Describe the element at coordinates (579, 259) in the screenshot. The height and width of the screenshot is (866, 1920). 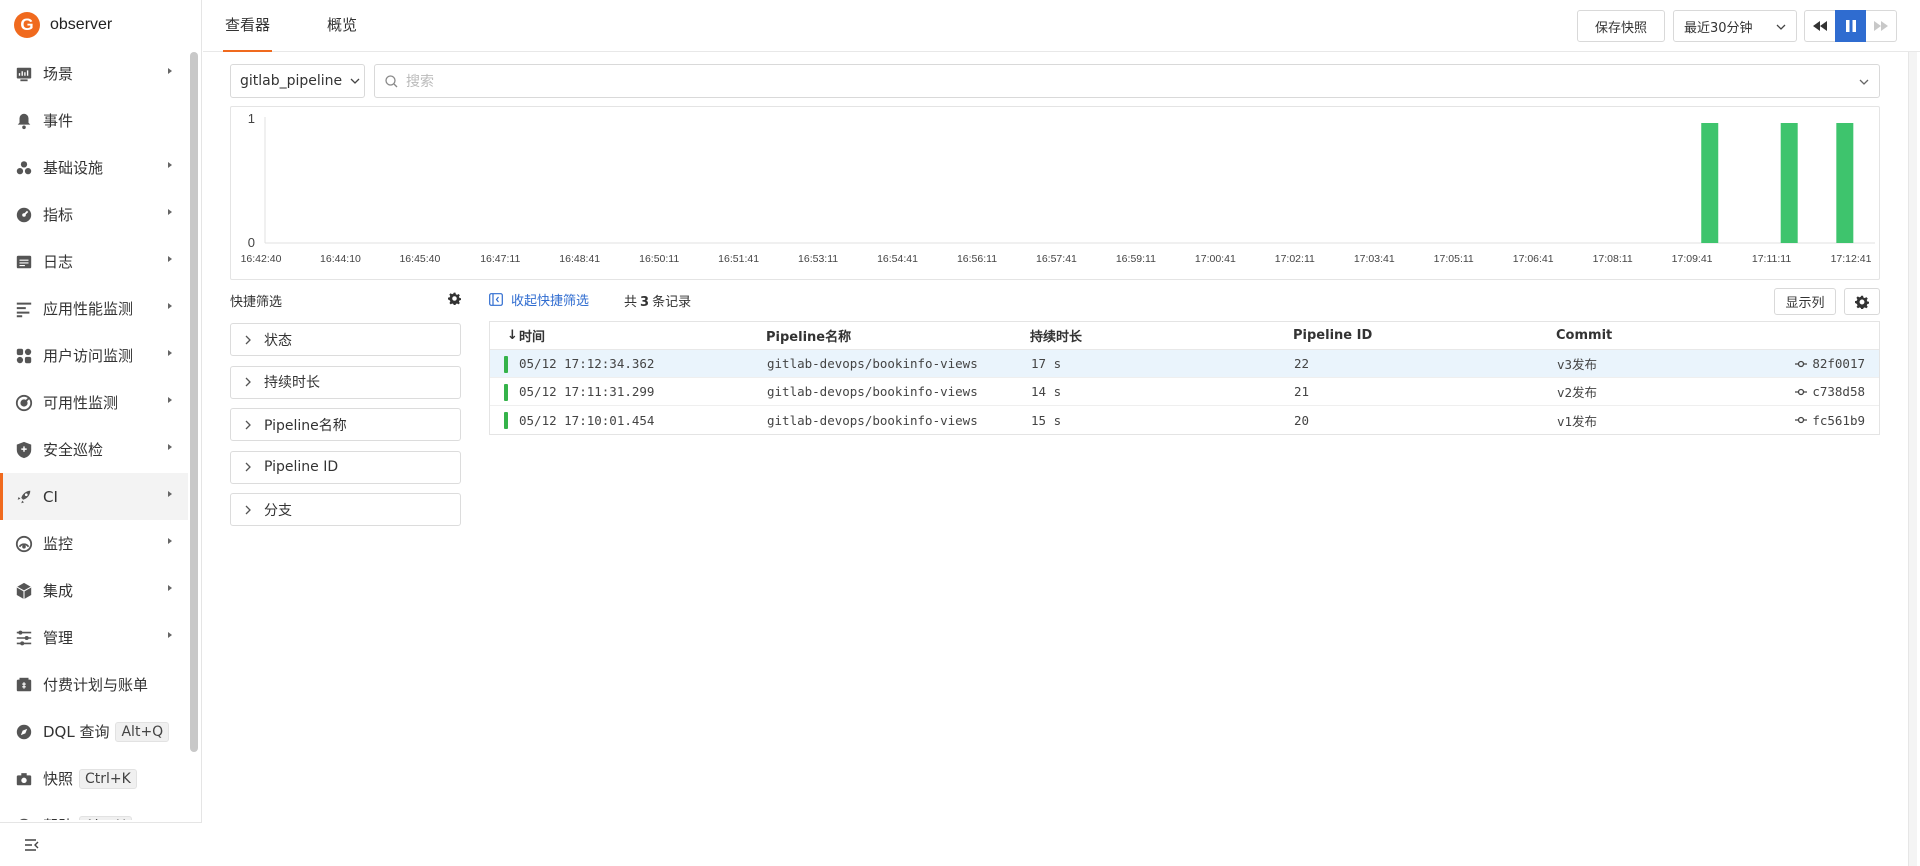
I see `x-tick-label: 16:48:41` at that location.